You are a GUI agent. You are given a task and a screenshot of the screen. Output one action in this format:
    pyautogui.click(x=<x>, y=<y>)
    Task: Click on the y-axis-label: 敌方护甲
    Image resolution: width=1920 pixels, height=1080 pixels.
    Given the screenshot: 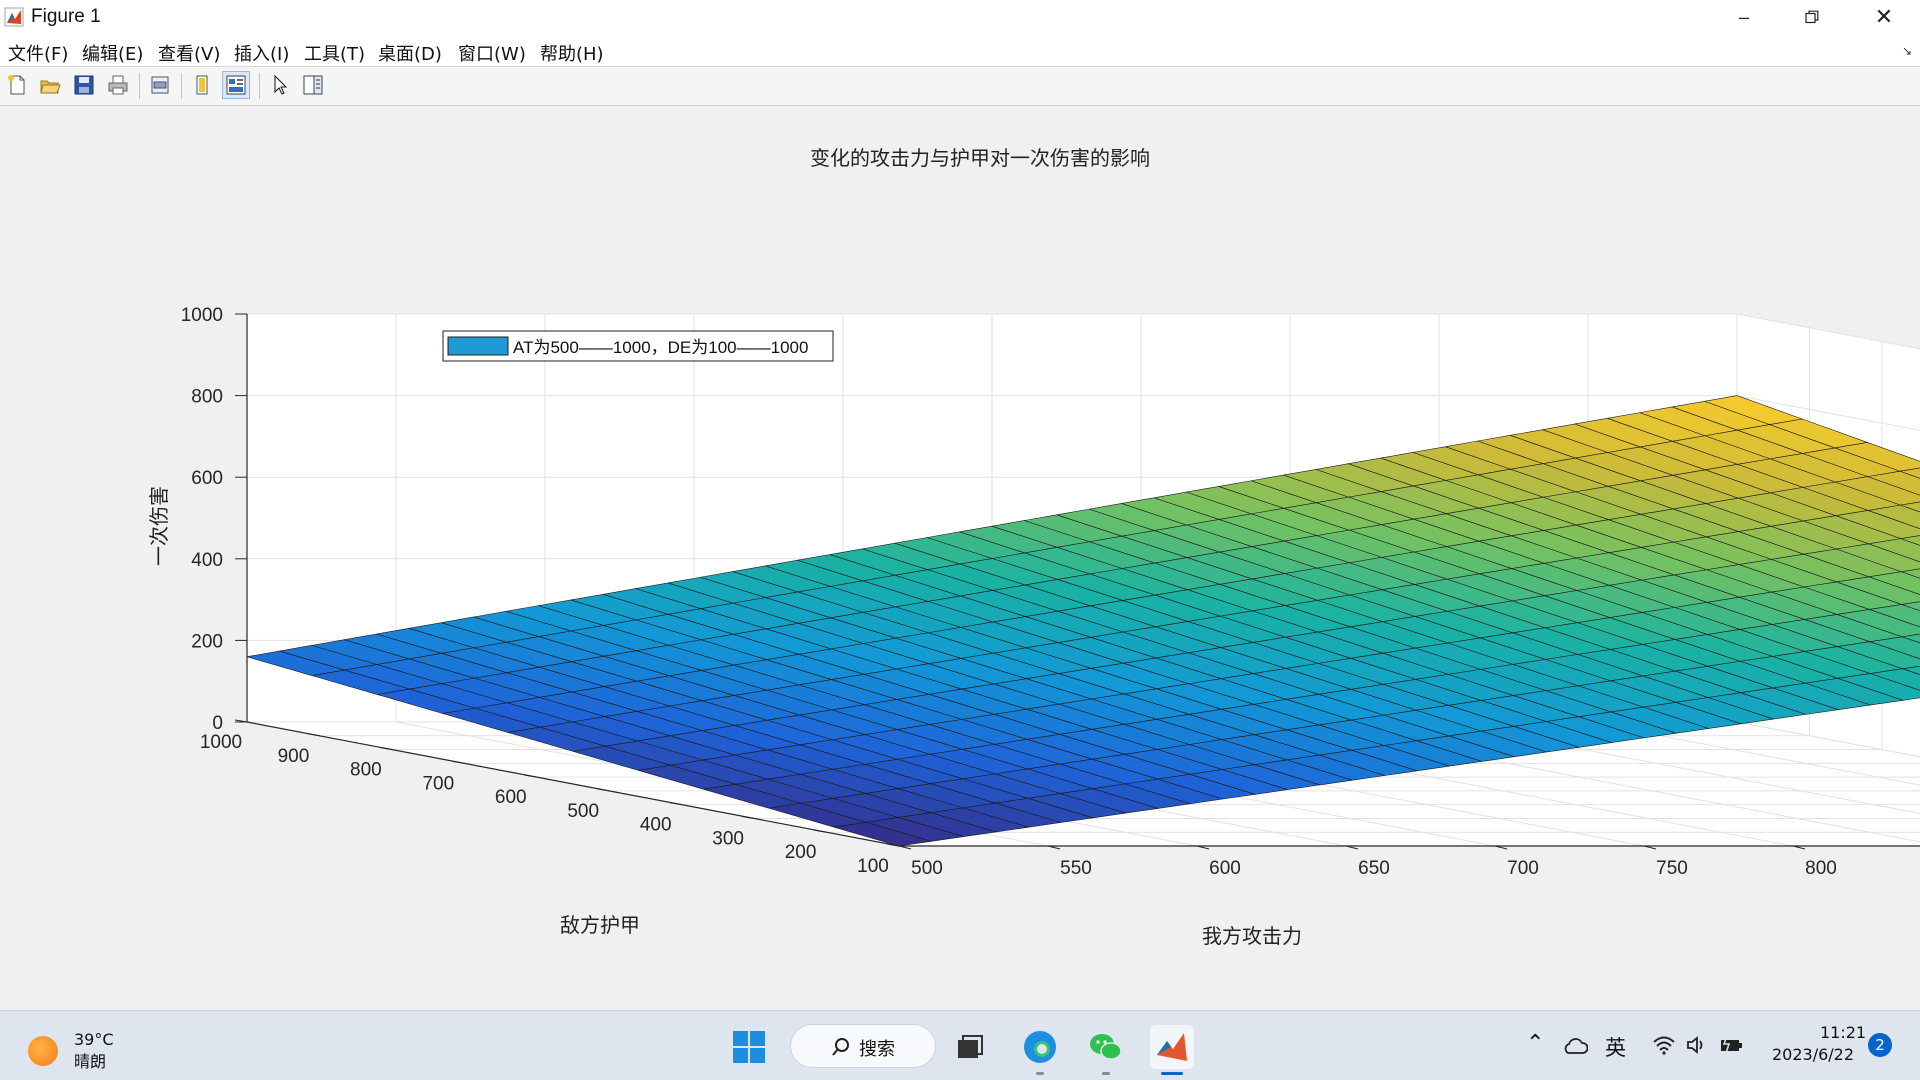 What is the action you would take?
    pyautogui.click(x=600, y=925)
    